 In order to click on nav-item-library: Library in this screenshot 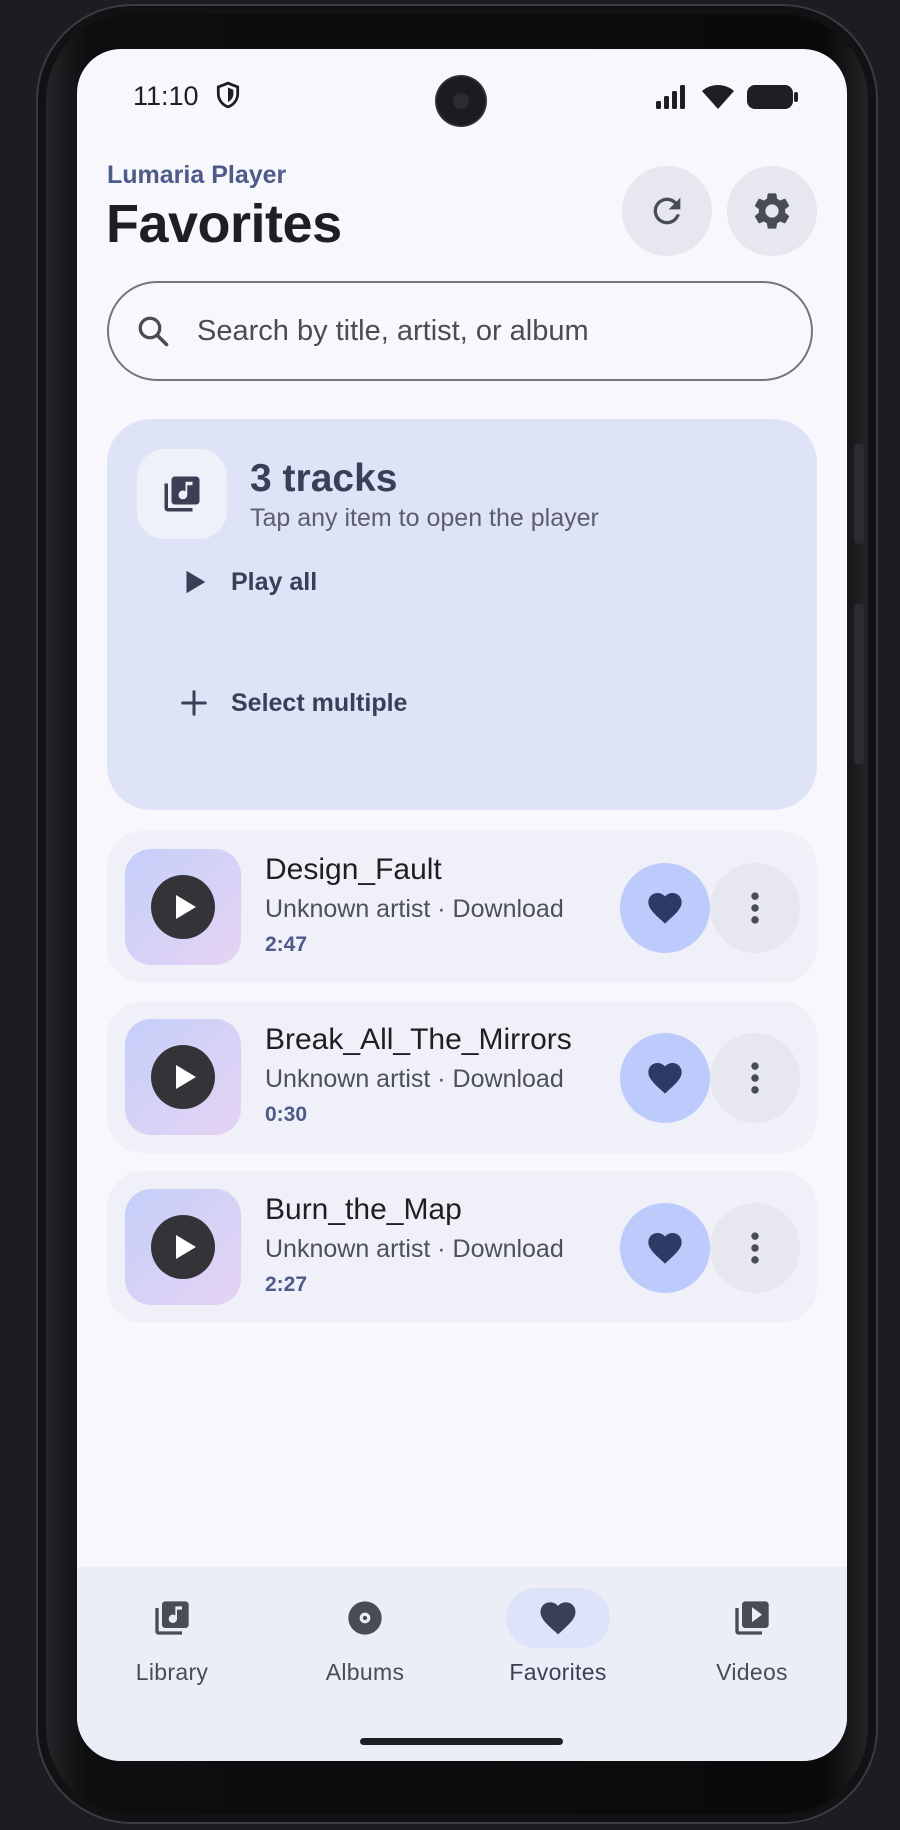, I will do `click(172, 1632)`.